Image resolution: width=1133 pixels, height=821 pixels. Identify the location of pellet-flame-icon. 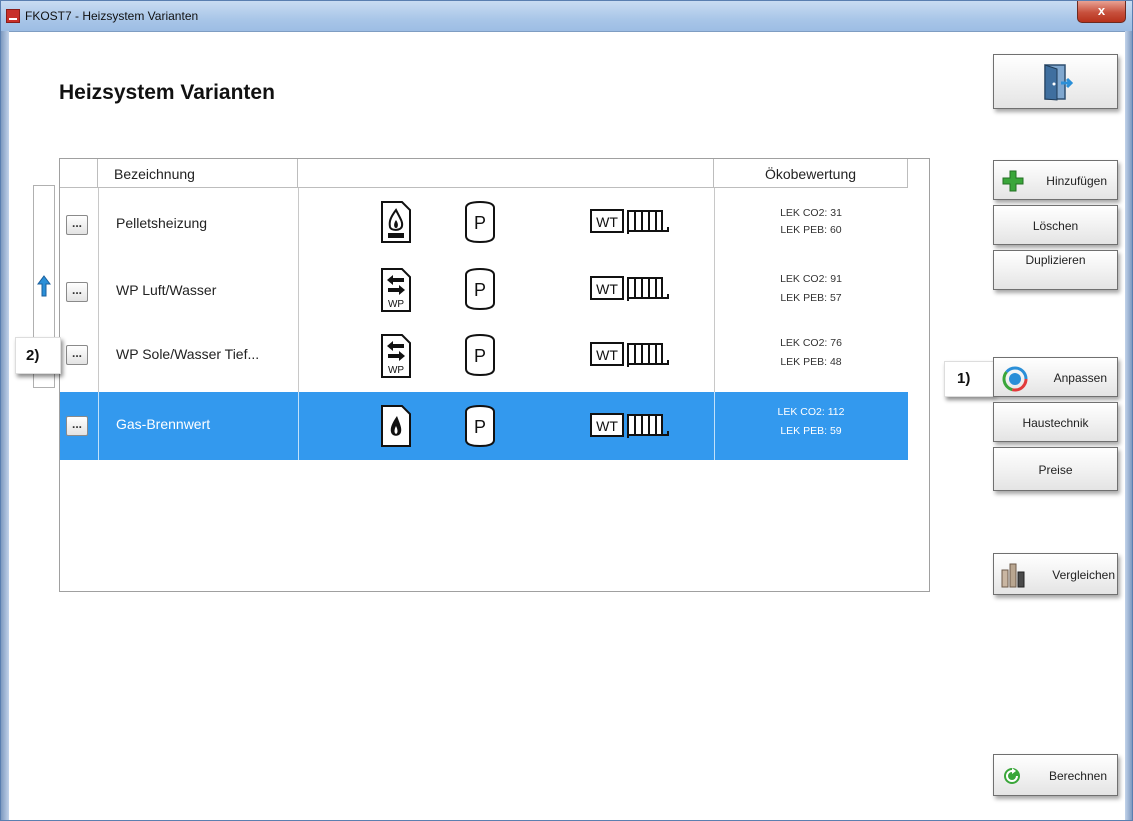
(396, 222).